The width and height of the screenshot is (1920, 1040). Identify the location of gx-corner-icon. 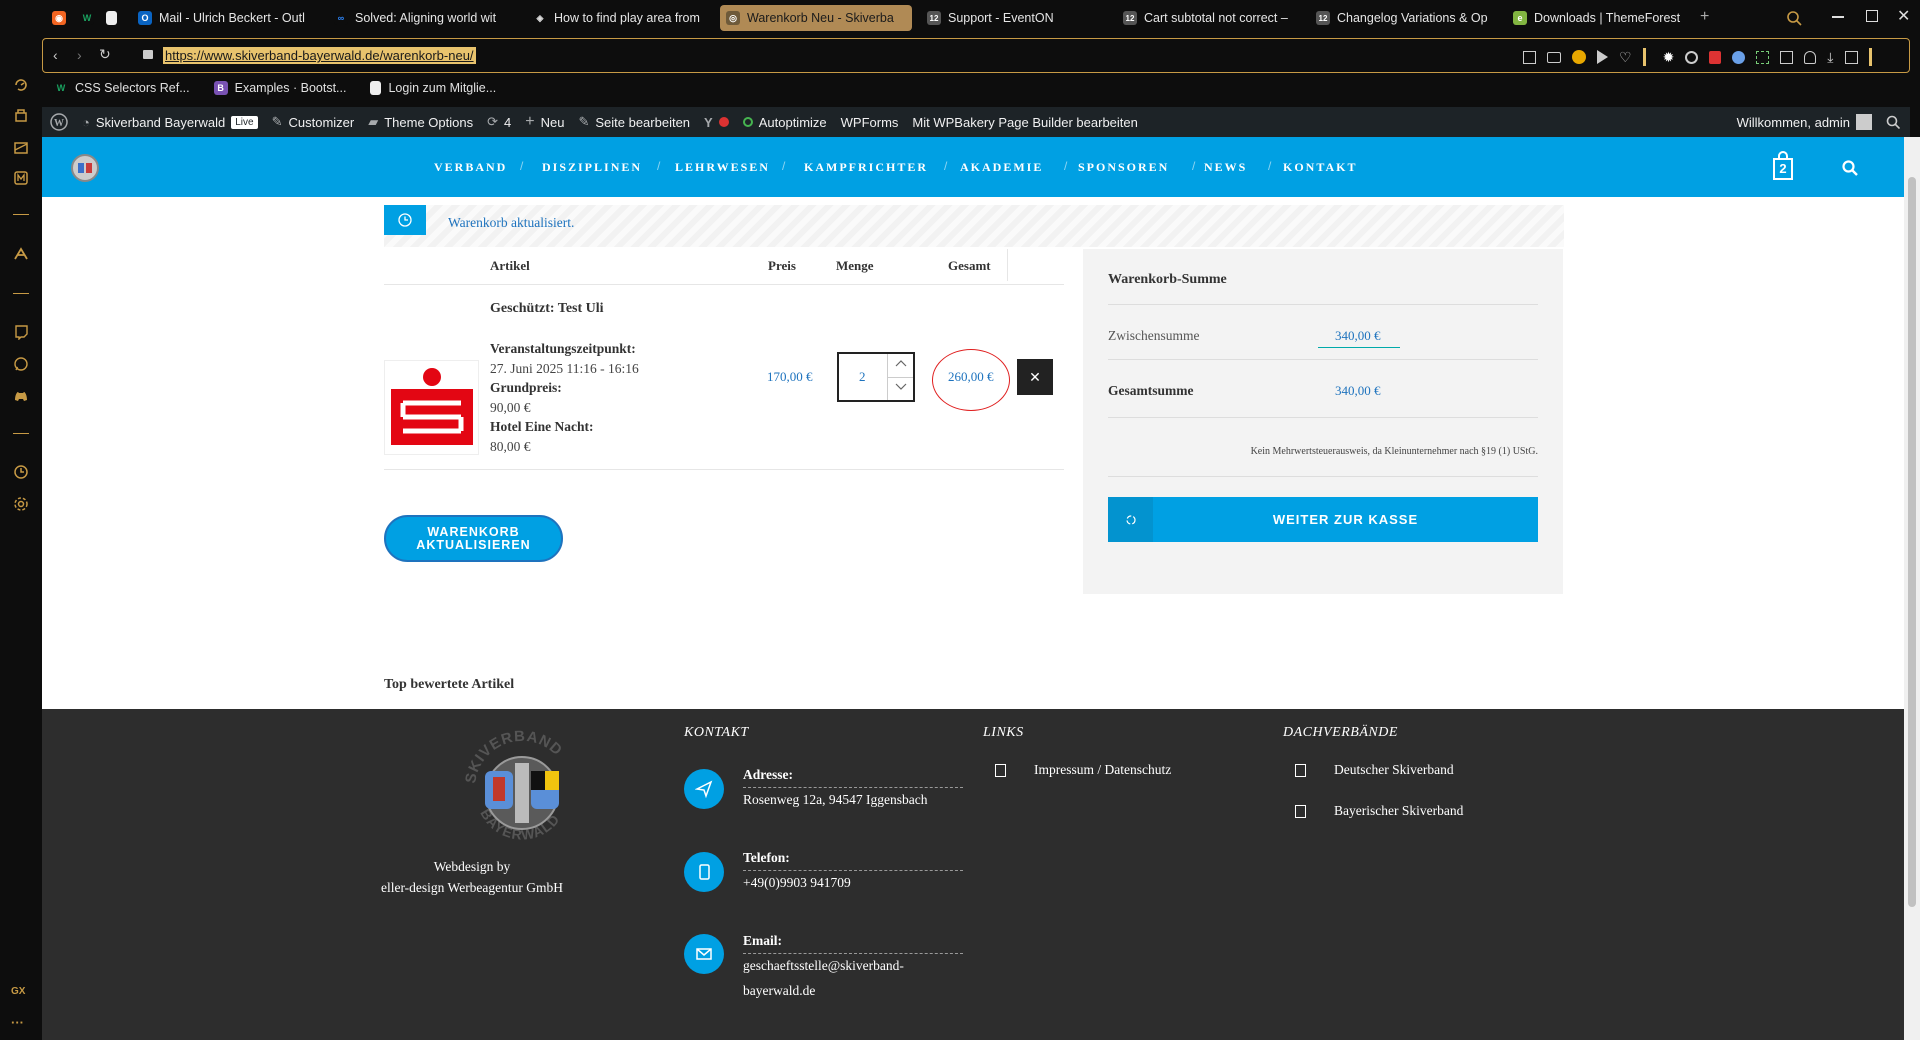
(21, 148).